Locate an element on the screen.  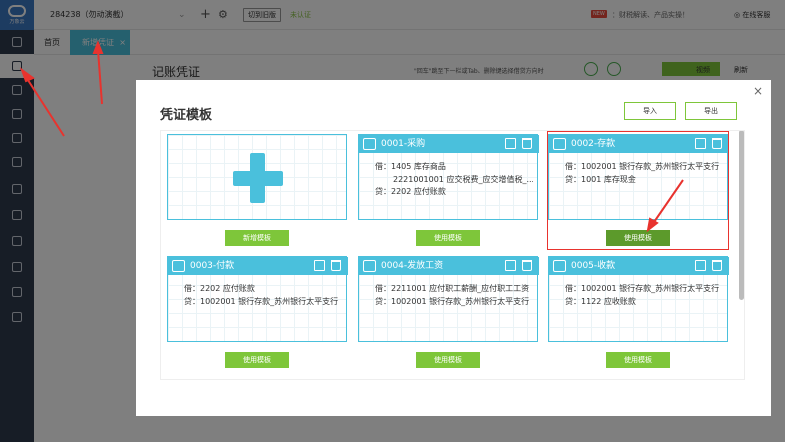
cart-icon is located at coordinates (369, 144).